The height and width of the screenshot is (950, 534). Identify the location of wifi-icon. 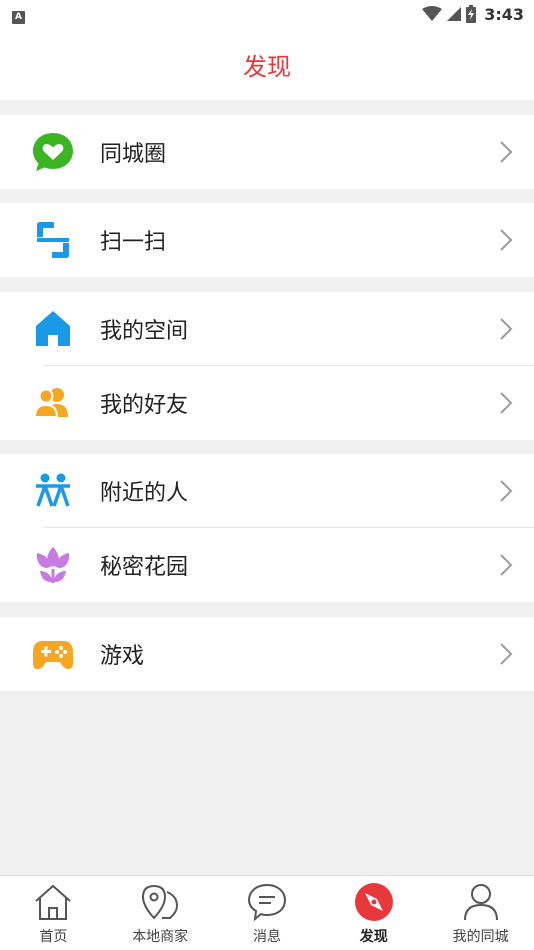
(432, 13).